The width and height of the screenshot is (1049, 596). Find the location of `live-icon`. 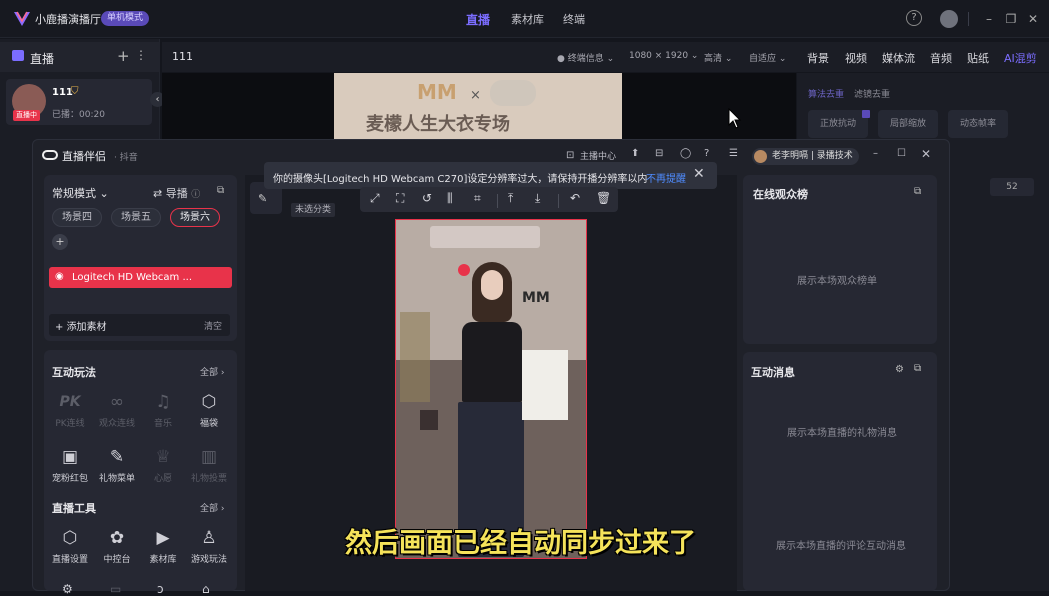

live-icon is located at coordinates (18, 55).